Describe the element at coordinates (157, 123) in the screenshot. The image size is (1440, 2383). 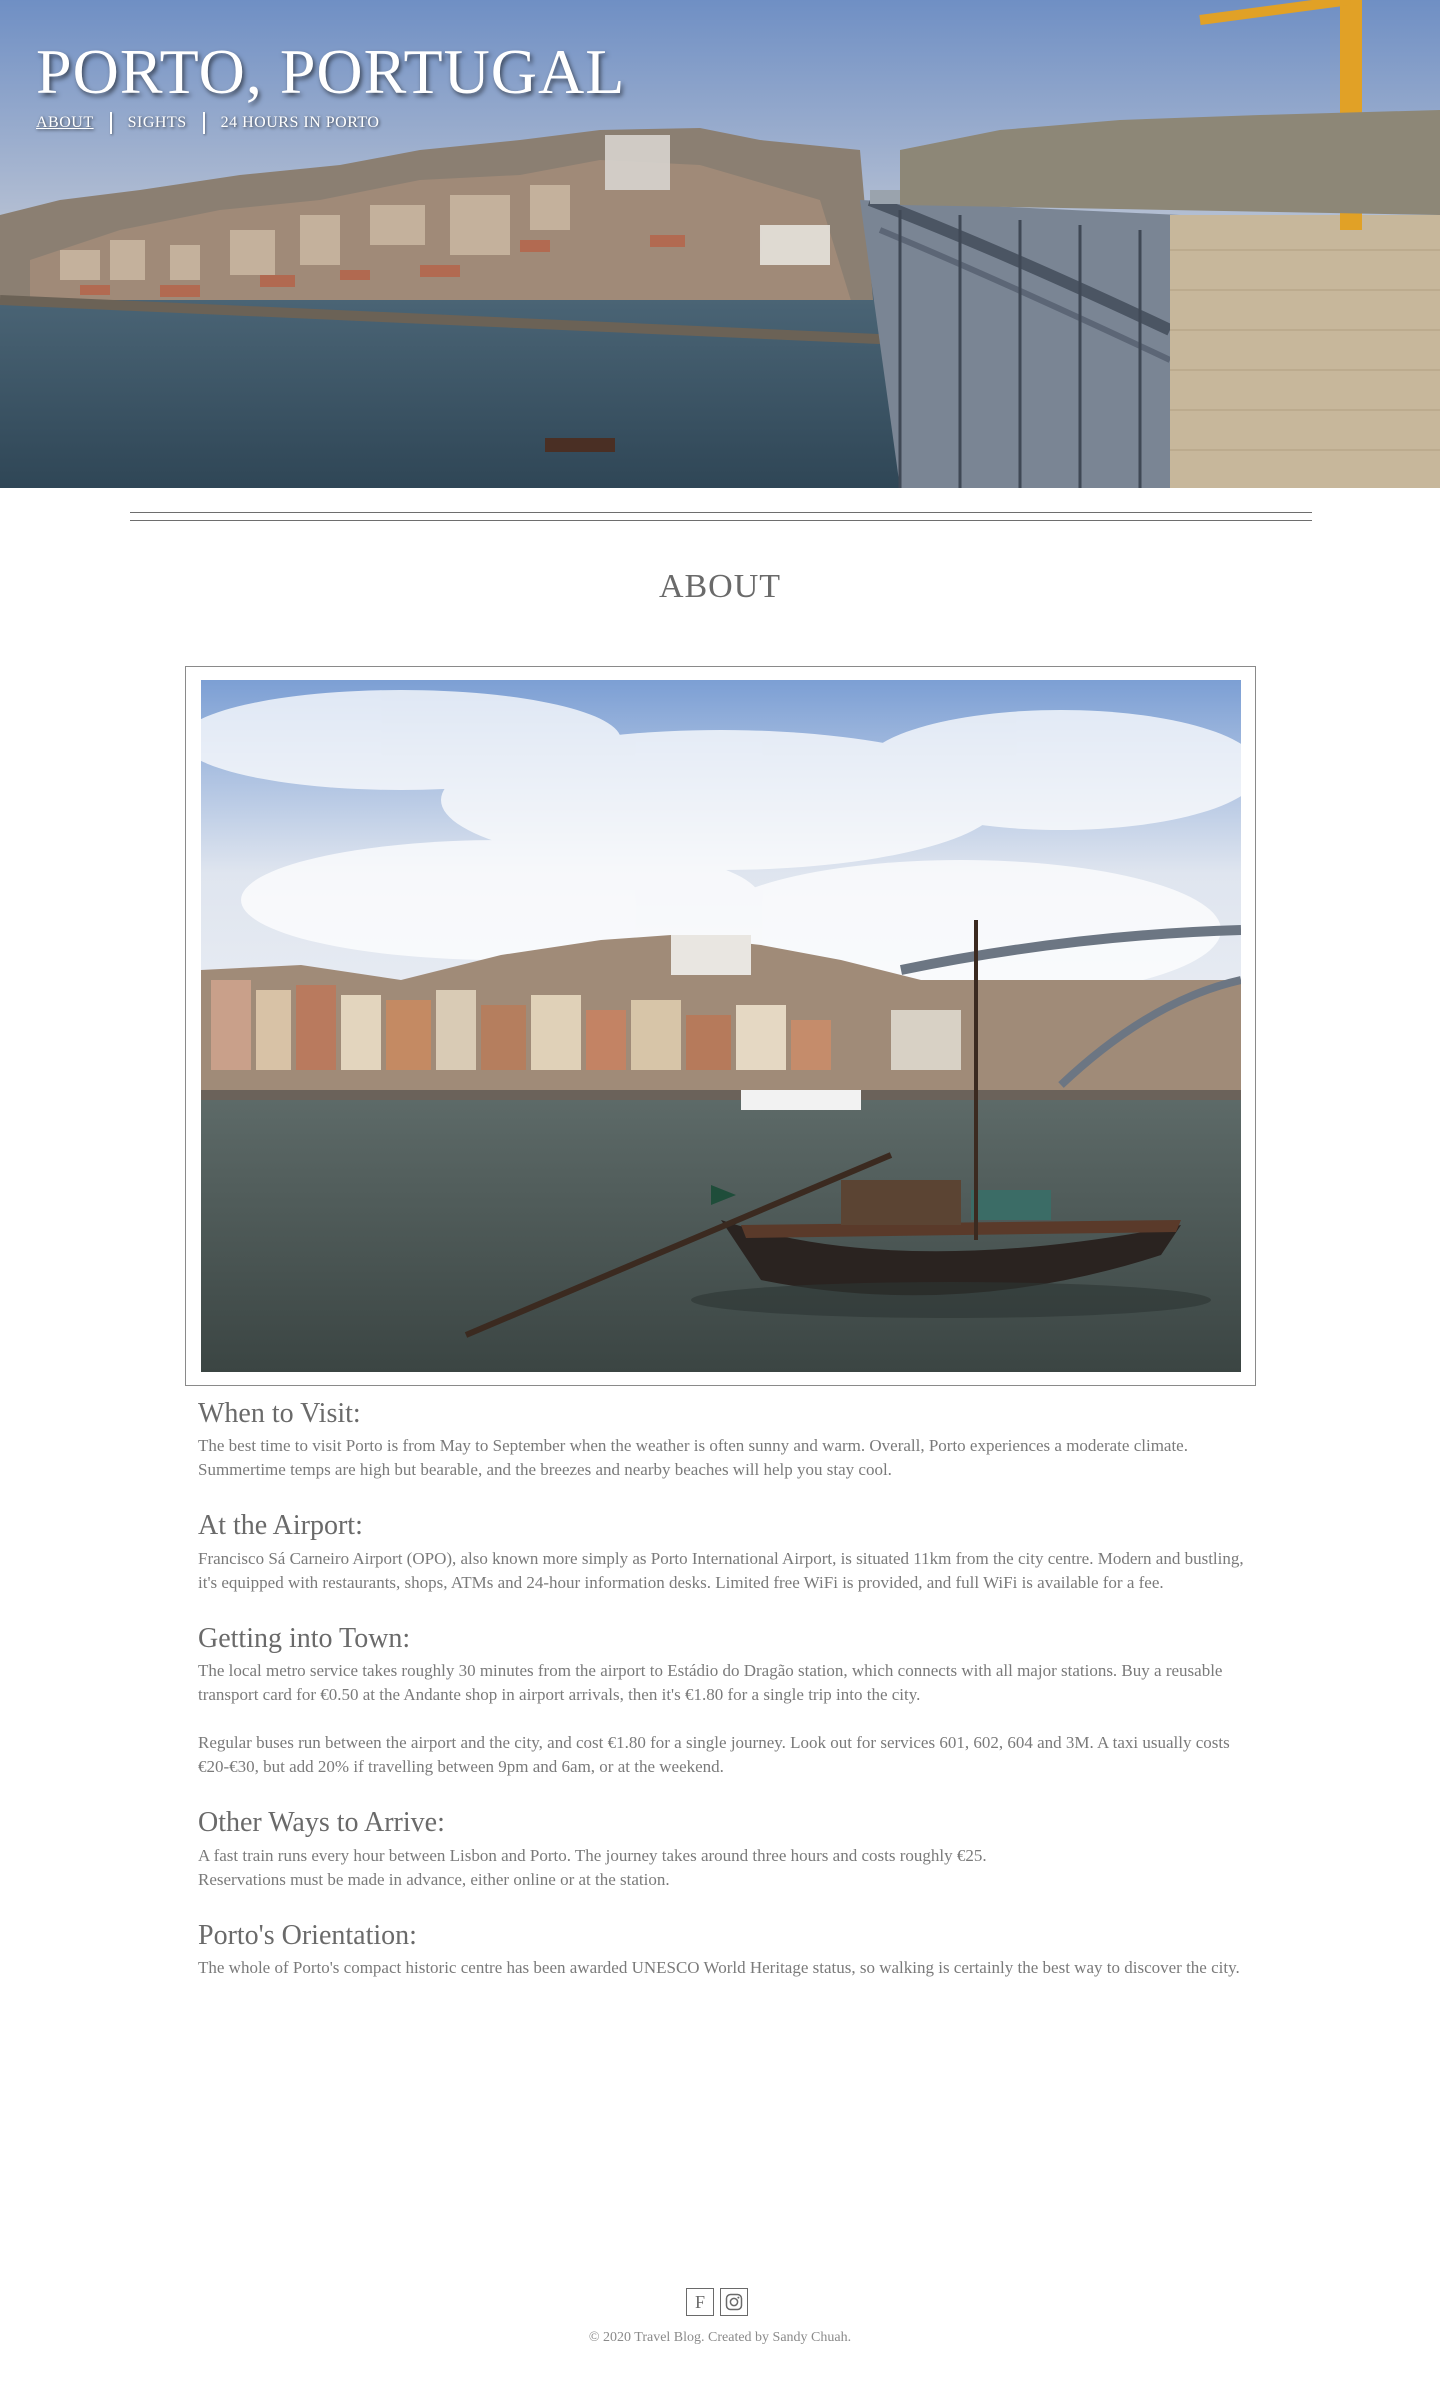
I see `nav-item-sights: SIGHTS` at that location.